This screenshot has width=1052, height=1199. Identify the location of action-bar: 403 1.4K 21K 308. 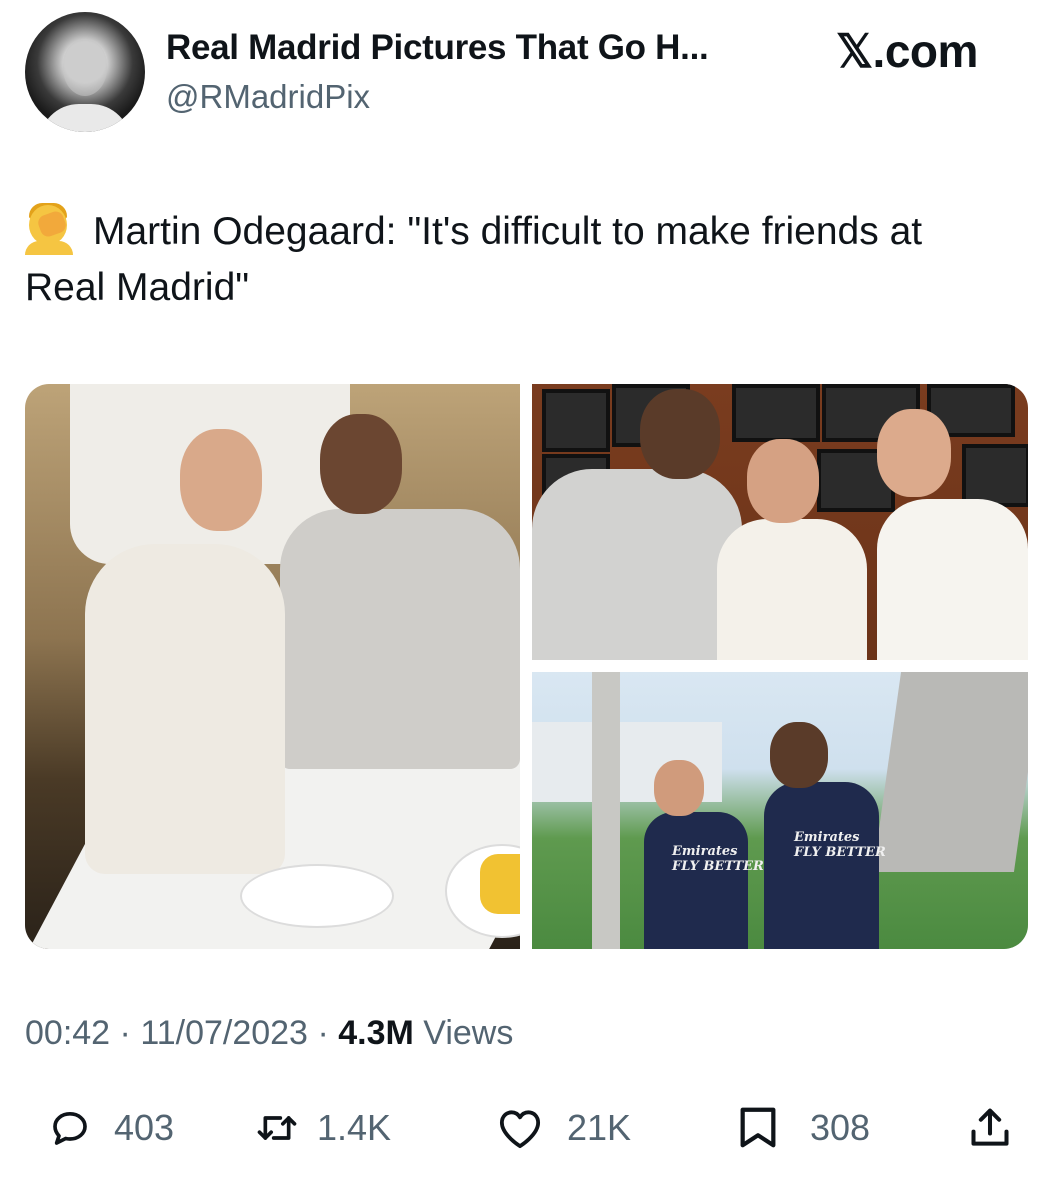
(526, 1128).